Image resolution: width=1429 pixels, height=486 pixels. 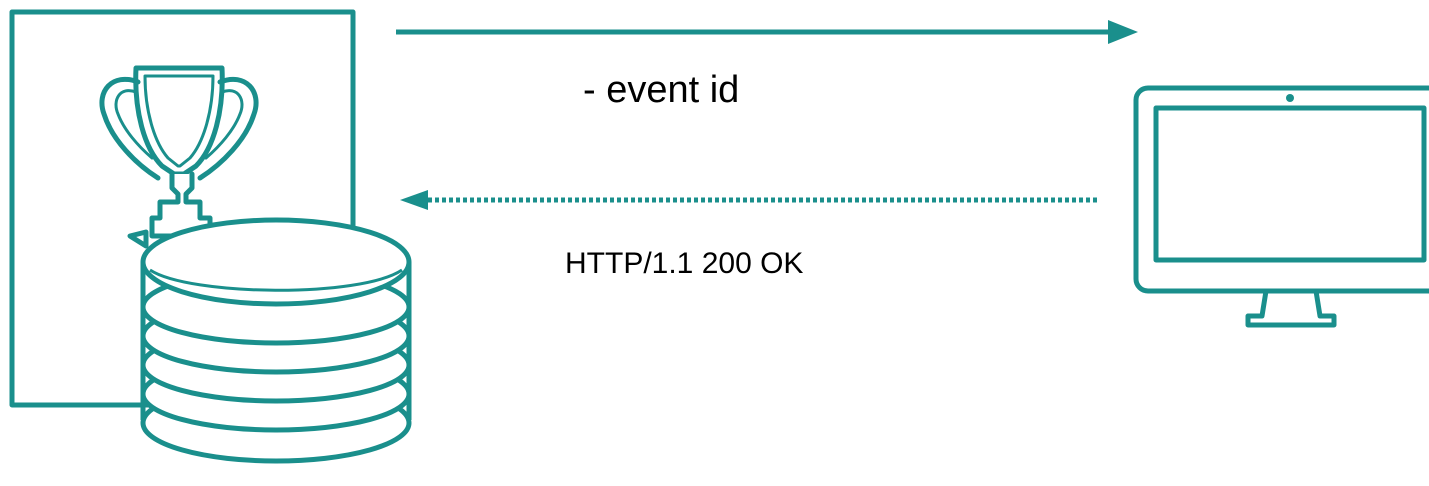 What do you see at coordinates (748, 200) in the screenshot?
I see `response-arrow` at bounding box center [748, 200].